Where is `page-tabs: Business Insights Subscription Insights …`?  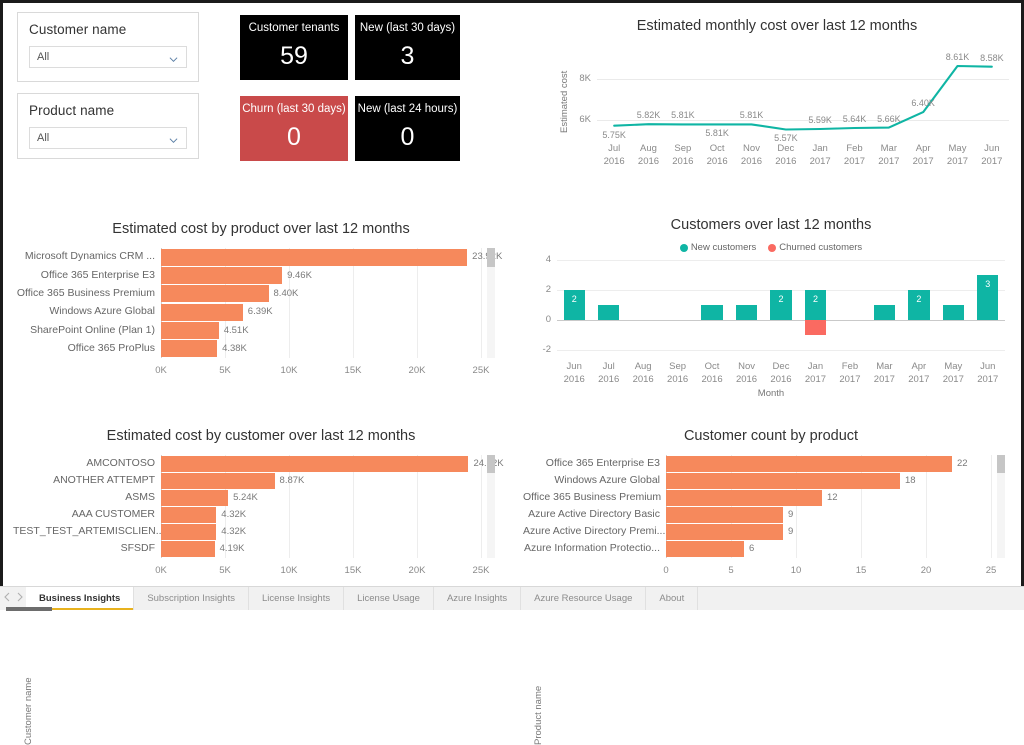
page-tabs: Business Insights Subscription Insights … is located at coordinates (362, 598).